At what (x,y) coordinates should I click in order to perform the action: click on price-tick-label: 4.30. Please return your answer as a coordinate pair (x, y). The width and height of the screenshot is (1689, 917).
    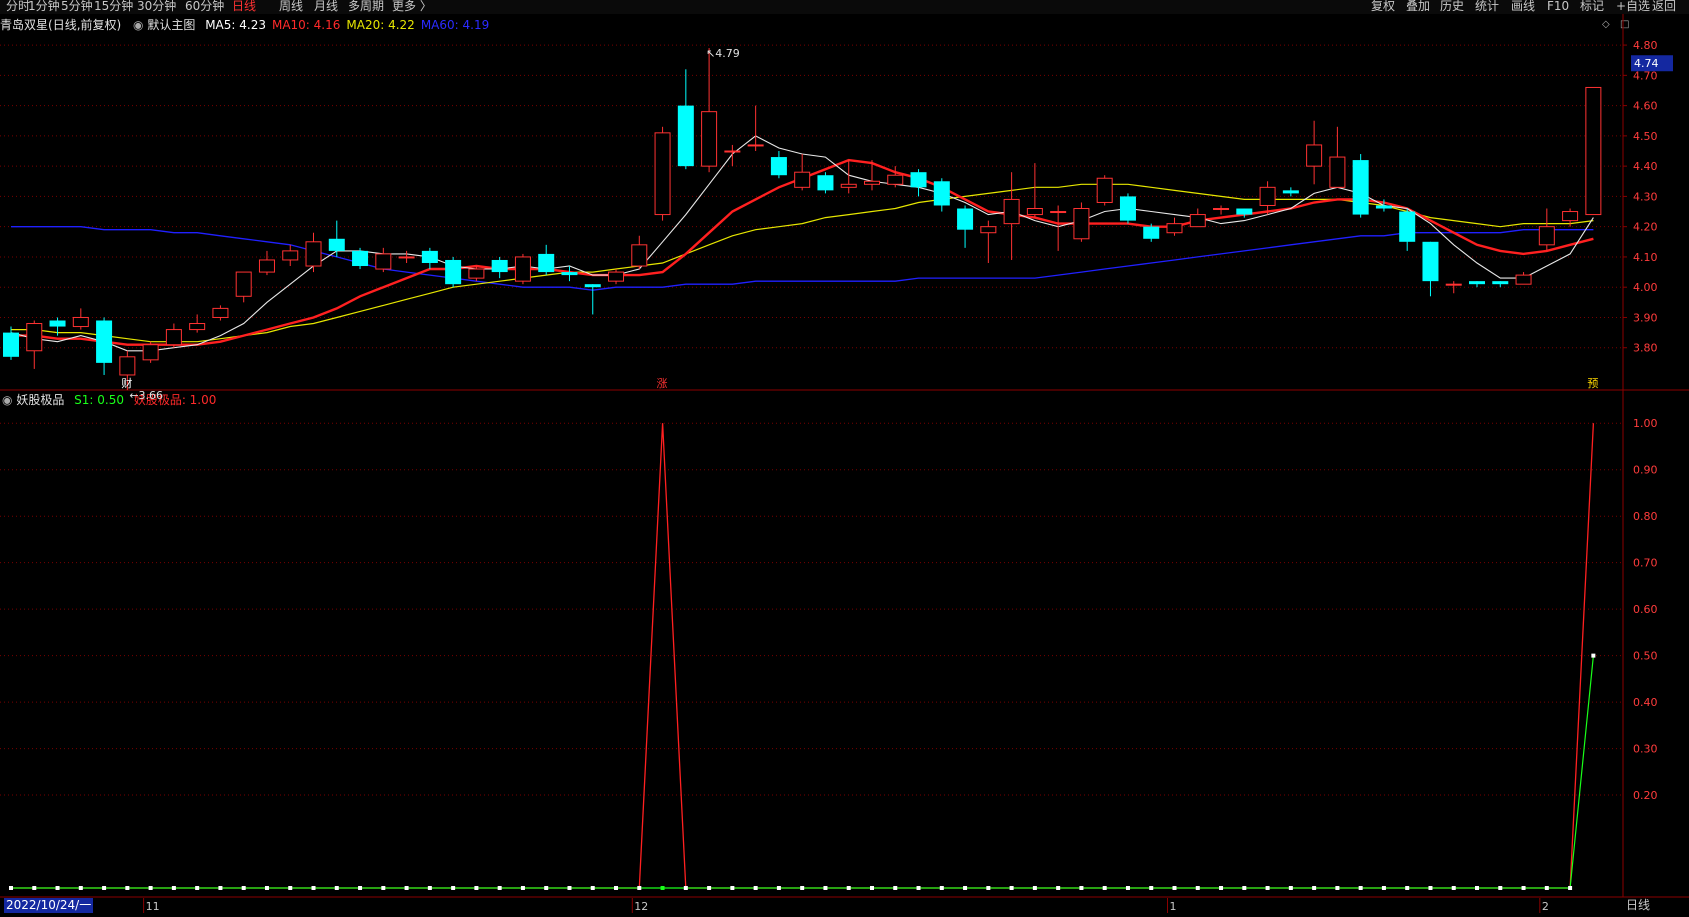
    Looking at the image, I should click on (1645, 196).